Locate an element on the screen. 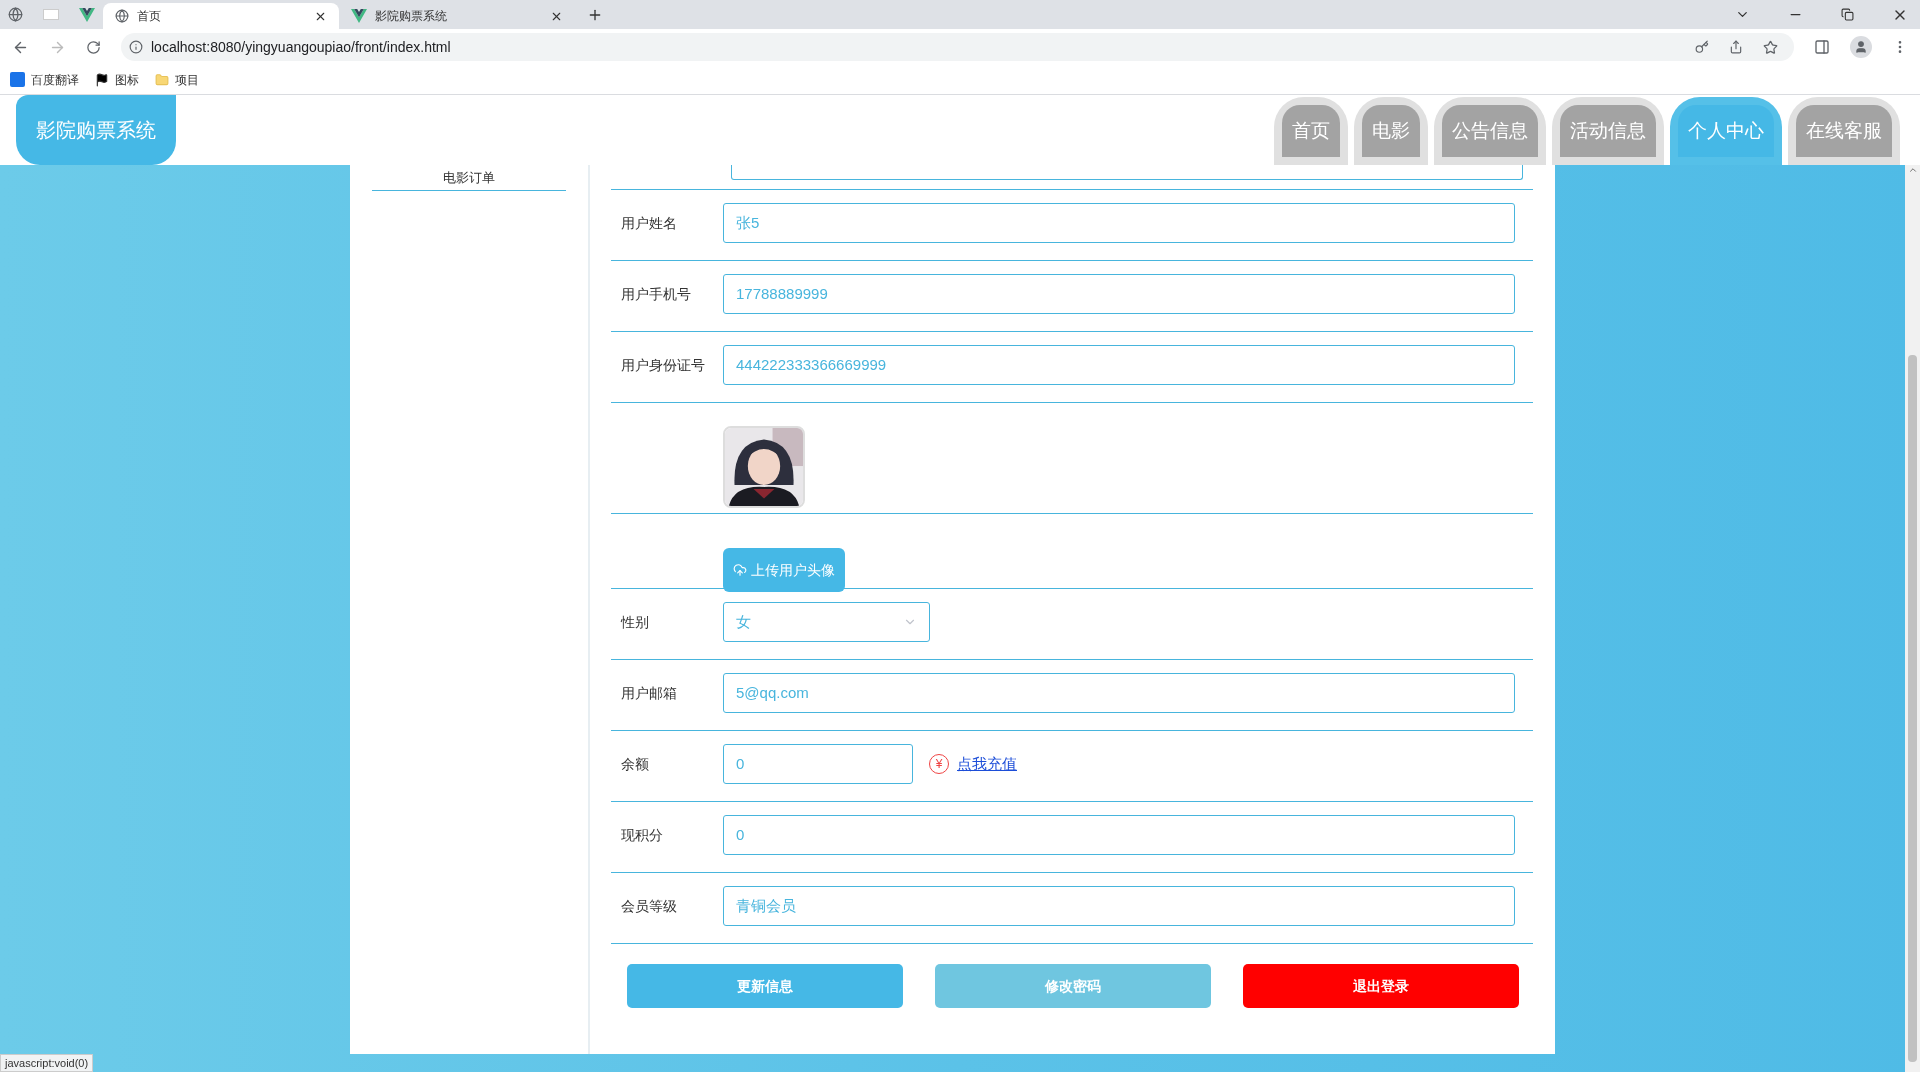 This screenshot has height=1072, width=1920. info-icon is located at coordinates (136, 47).